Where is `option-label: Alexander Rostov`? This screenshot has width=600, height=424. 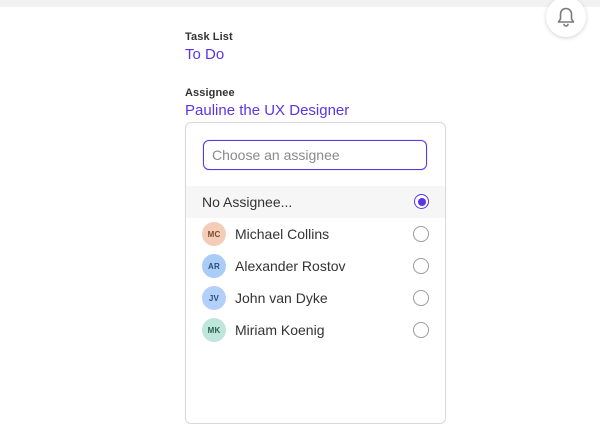
option-label: Alexander Rostov is located at coordinates (290, 266).